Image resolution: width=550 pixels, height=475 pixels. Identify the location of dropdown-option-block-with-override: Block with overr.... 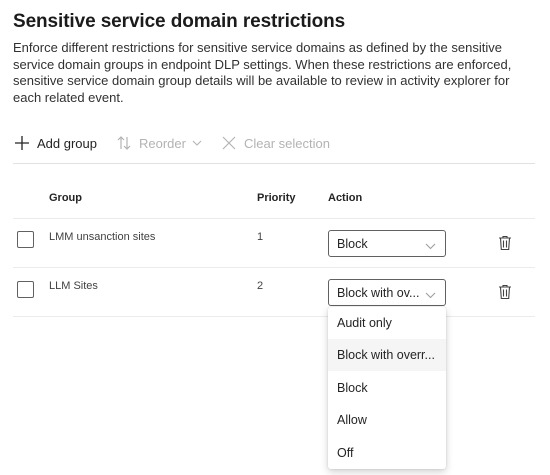
(387, 355).